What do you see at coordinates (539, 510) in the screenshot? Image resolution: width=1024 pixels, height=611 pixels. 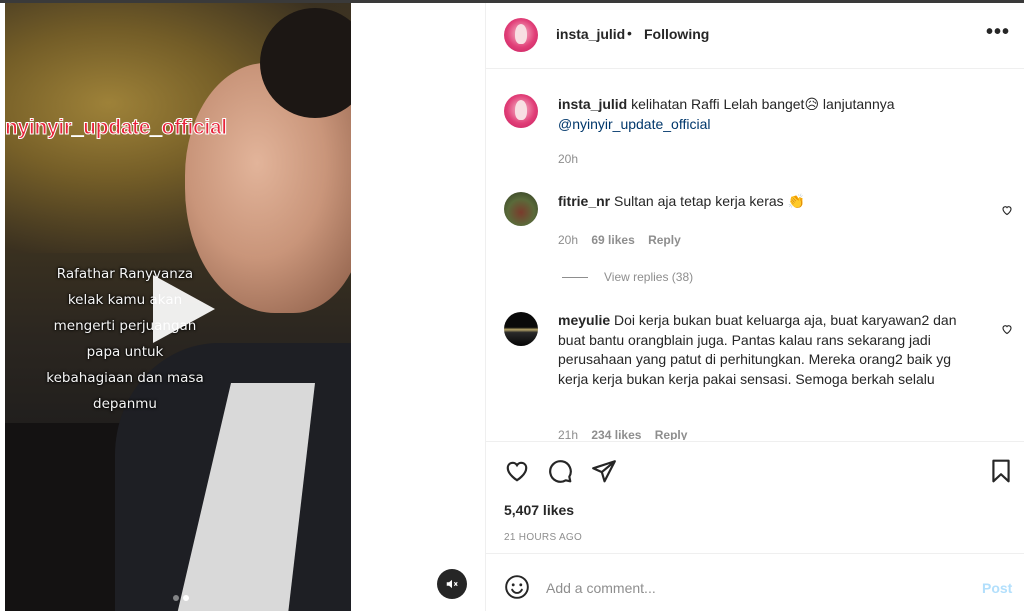 I see `likes-count: 5,407 likes` at bounding box center [539, 510].